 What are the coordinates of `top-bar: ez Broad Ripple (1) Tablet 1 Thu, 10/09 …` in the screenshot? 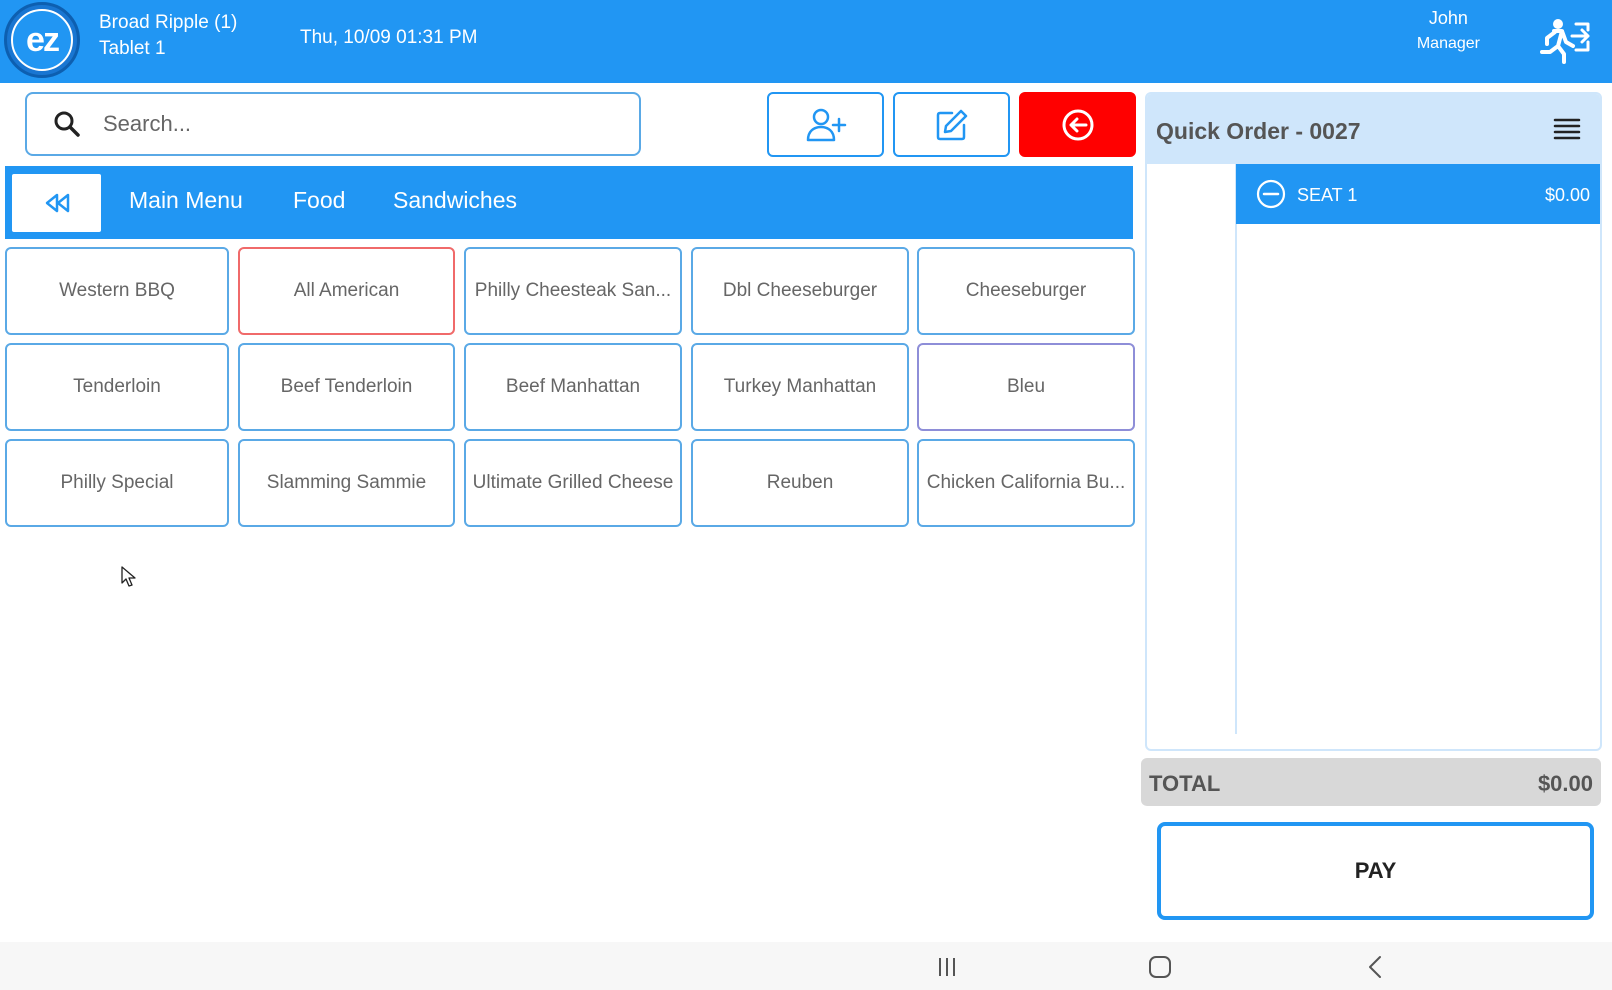 It's located at (806, 41).